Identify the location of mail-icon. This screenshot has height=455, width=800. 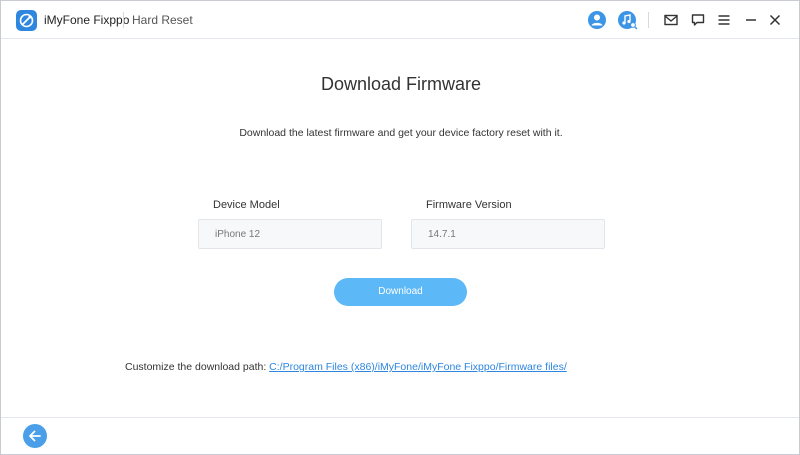
(671, 20).